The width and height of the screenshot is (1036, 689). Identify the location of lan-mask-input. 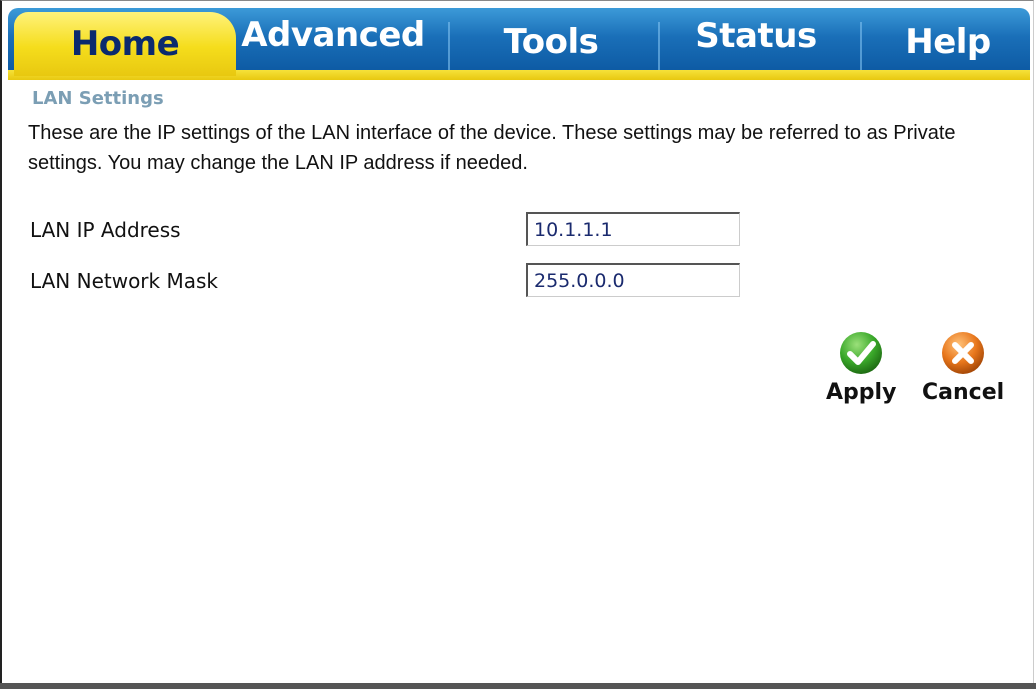
(633, 280).